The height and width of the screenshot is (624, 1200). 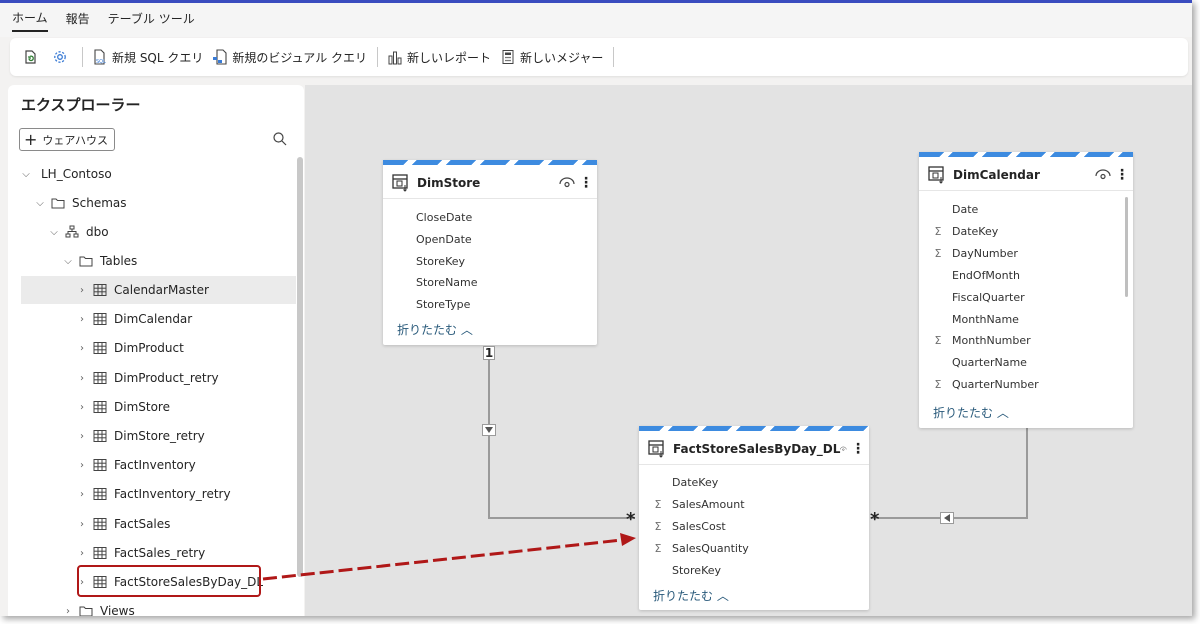 I want to click on table-name: DimStore, so click(x=449, y=183).